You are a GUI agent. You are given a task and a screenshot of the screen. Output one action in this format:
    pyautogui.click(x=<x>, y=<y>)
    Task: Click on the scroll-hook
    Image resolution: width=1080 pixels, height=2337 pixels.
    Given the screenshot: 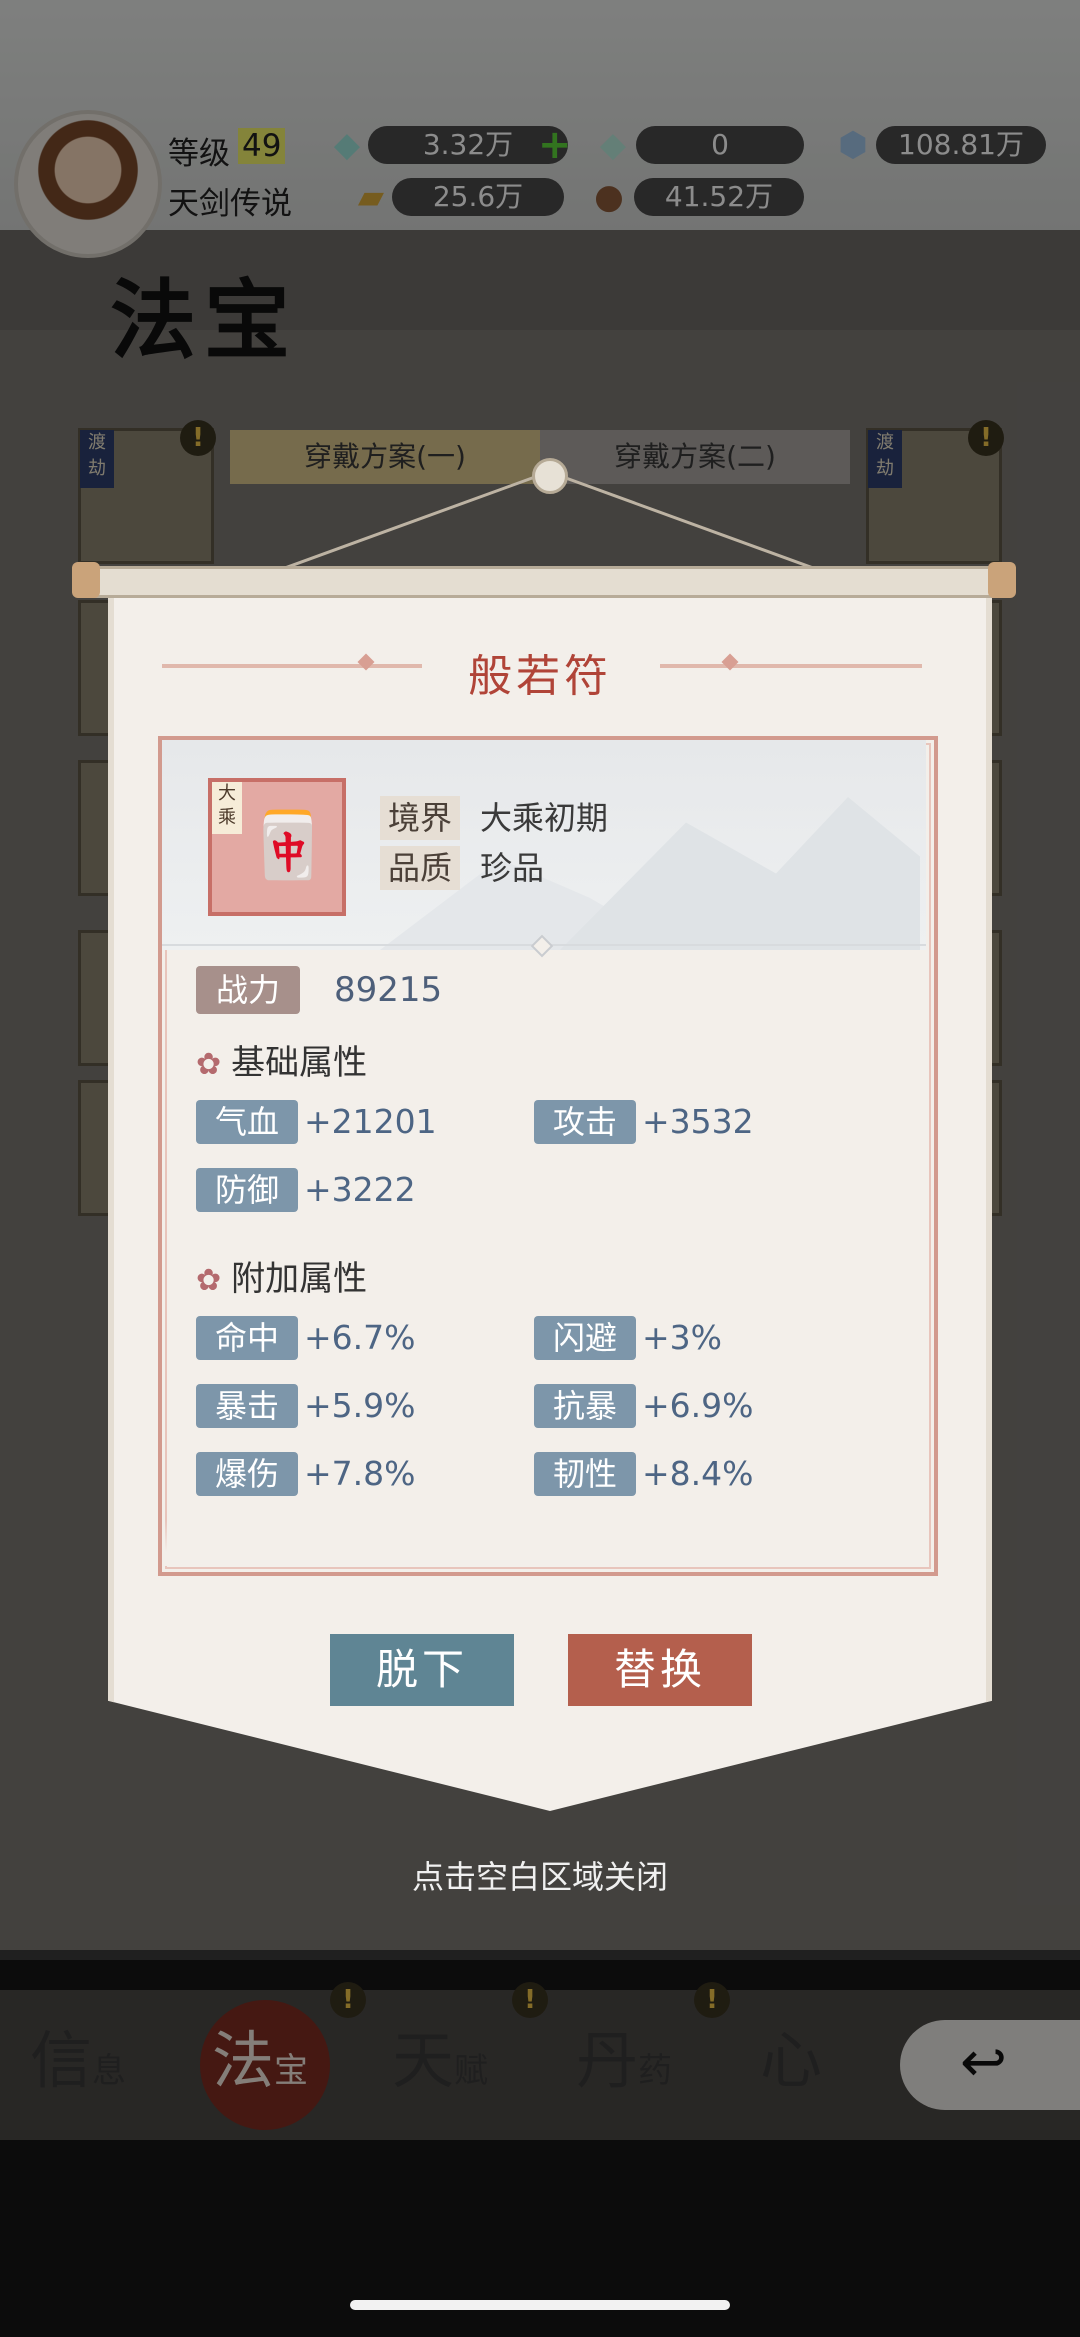 What is the action you would take?
    pyautogui.click(x=550, y=476)
    